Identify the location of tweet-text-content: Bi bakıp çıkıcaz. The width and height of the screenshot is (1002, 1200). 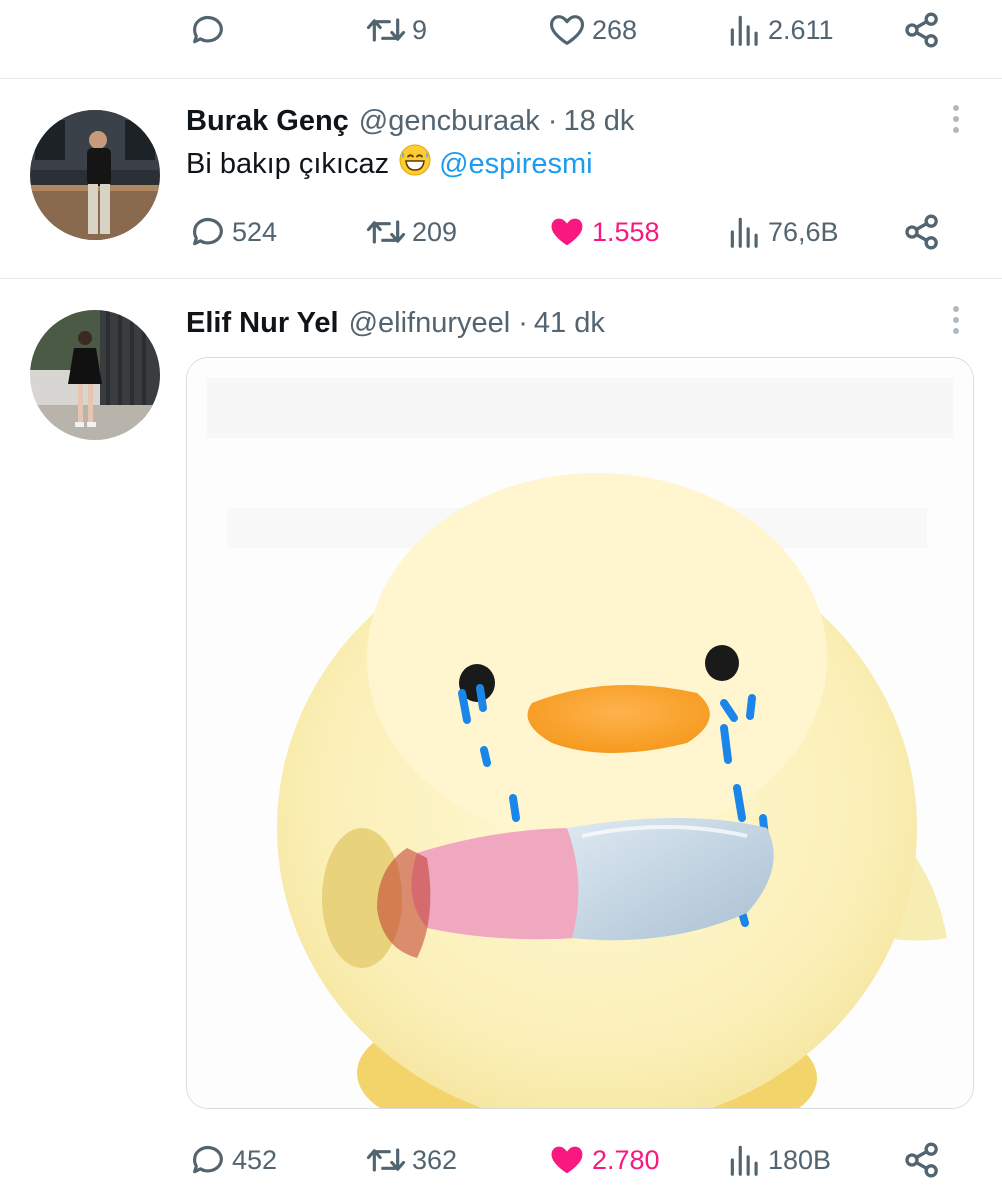
(288, 163).